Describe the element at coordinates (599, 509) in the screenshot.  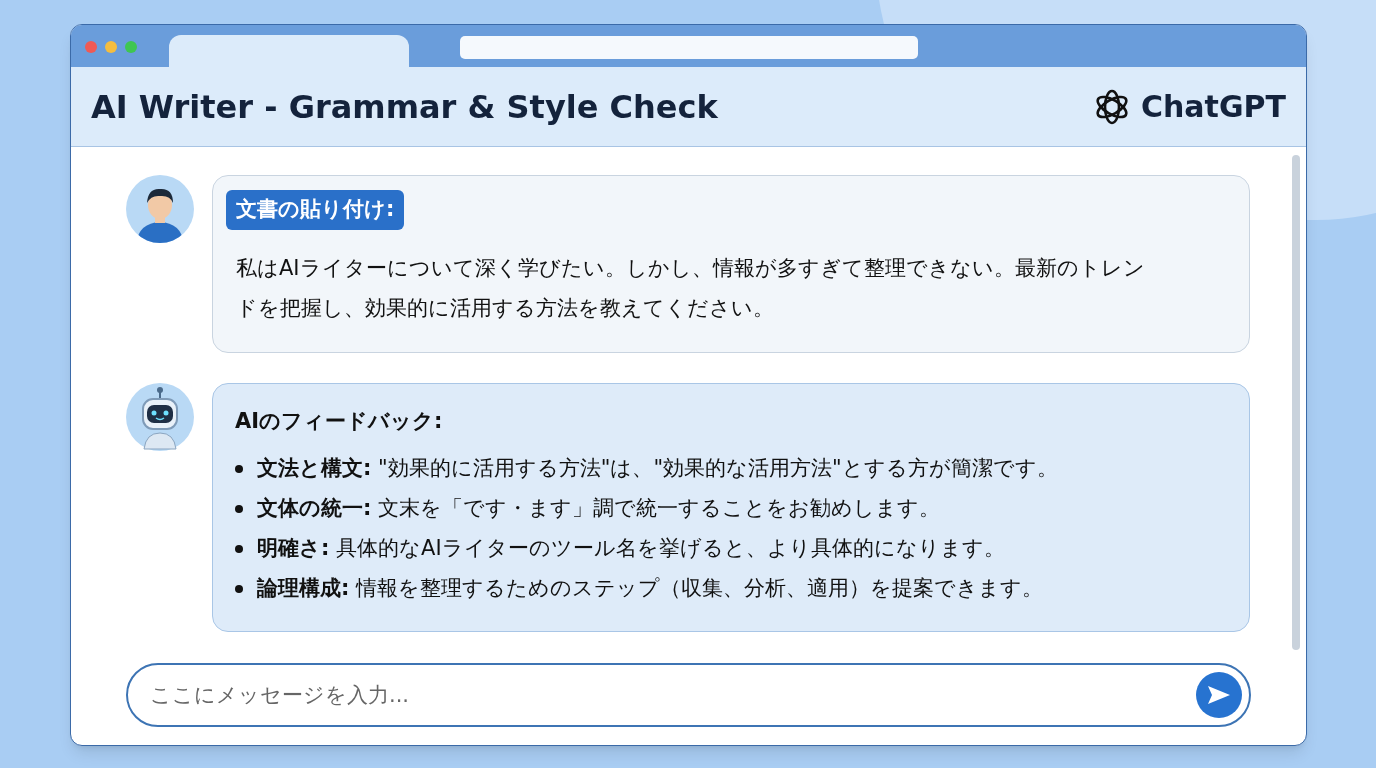
I see `feedback-item: 文体の統一: 文末を「です・ます」調で統一することをお勧めします。` at that location.